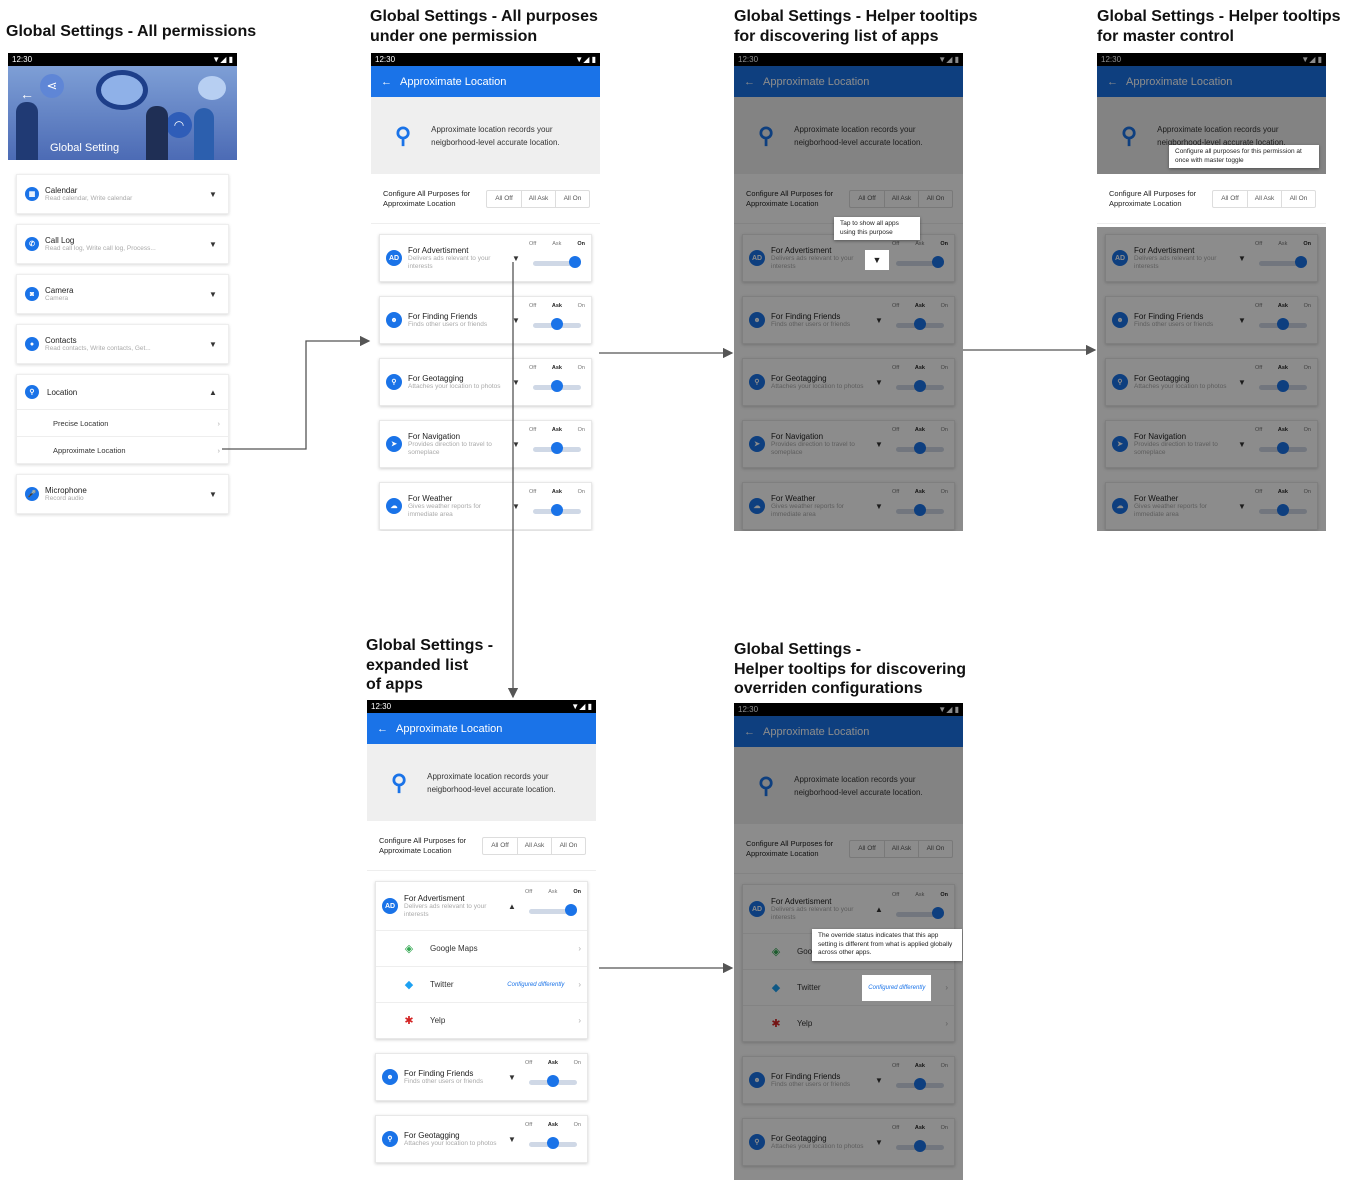 This screenshot has width=1354, height=1180. I want to click on purpose-desc: Delivers ads relevant to your interests, so click(449, 262).